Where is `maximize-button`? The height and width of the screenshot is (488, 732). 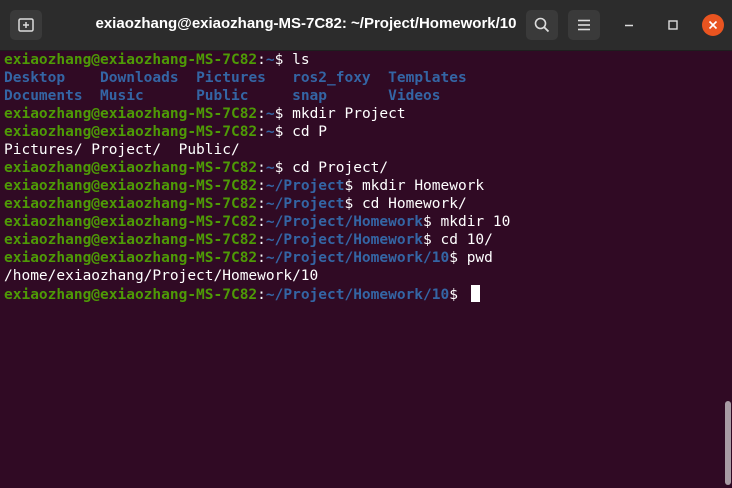
maximize-button is located at coordinates (673, 25).